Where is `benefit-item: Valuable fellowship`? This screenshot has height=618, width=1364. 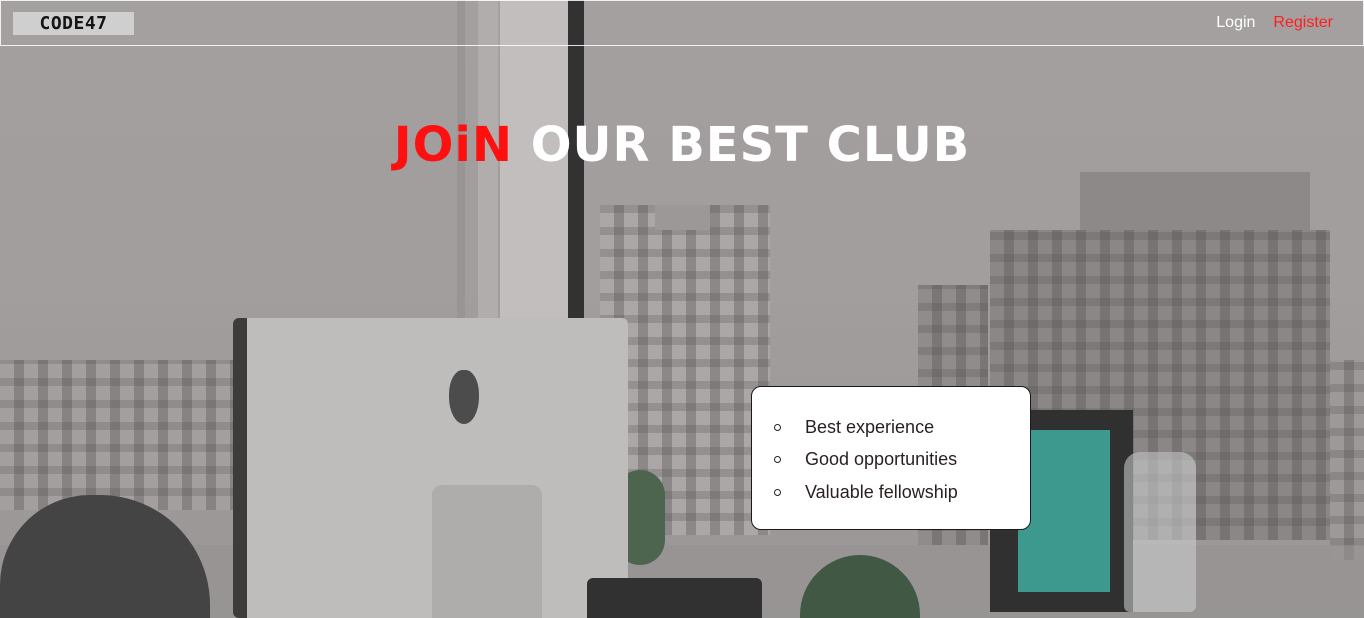
benefit-item: Valuable fellowship is located at coordinates (897, 492).